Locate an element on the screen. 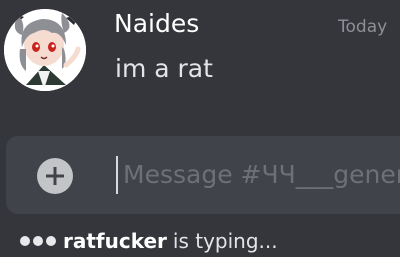 This screenshot has height=257, width=400. avatar-image is located at coordinates (45, 50).